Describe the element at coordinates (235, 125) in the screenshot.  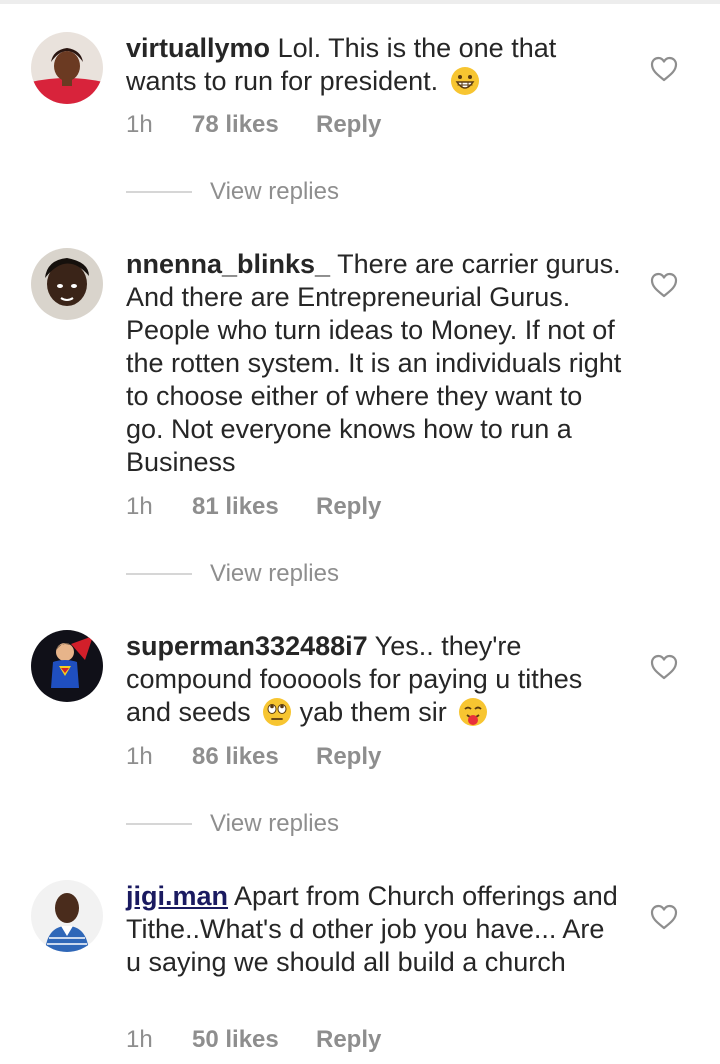
I see `likes-count: 78 likes` at that location.